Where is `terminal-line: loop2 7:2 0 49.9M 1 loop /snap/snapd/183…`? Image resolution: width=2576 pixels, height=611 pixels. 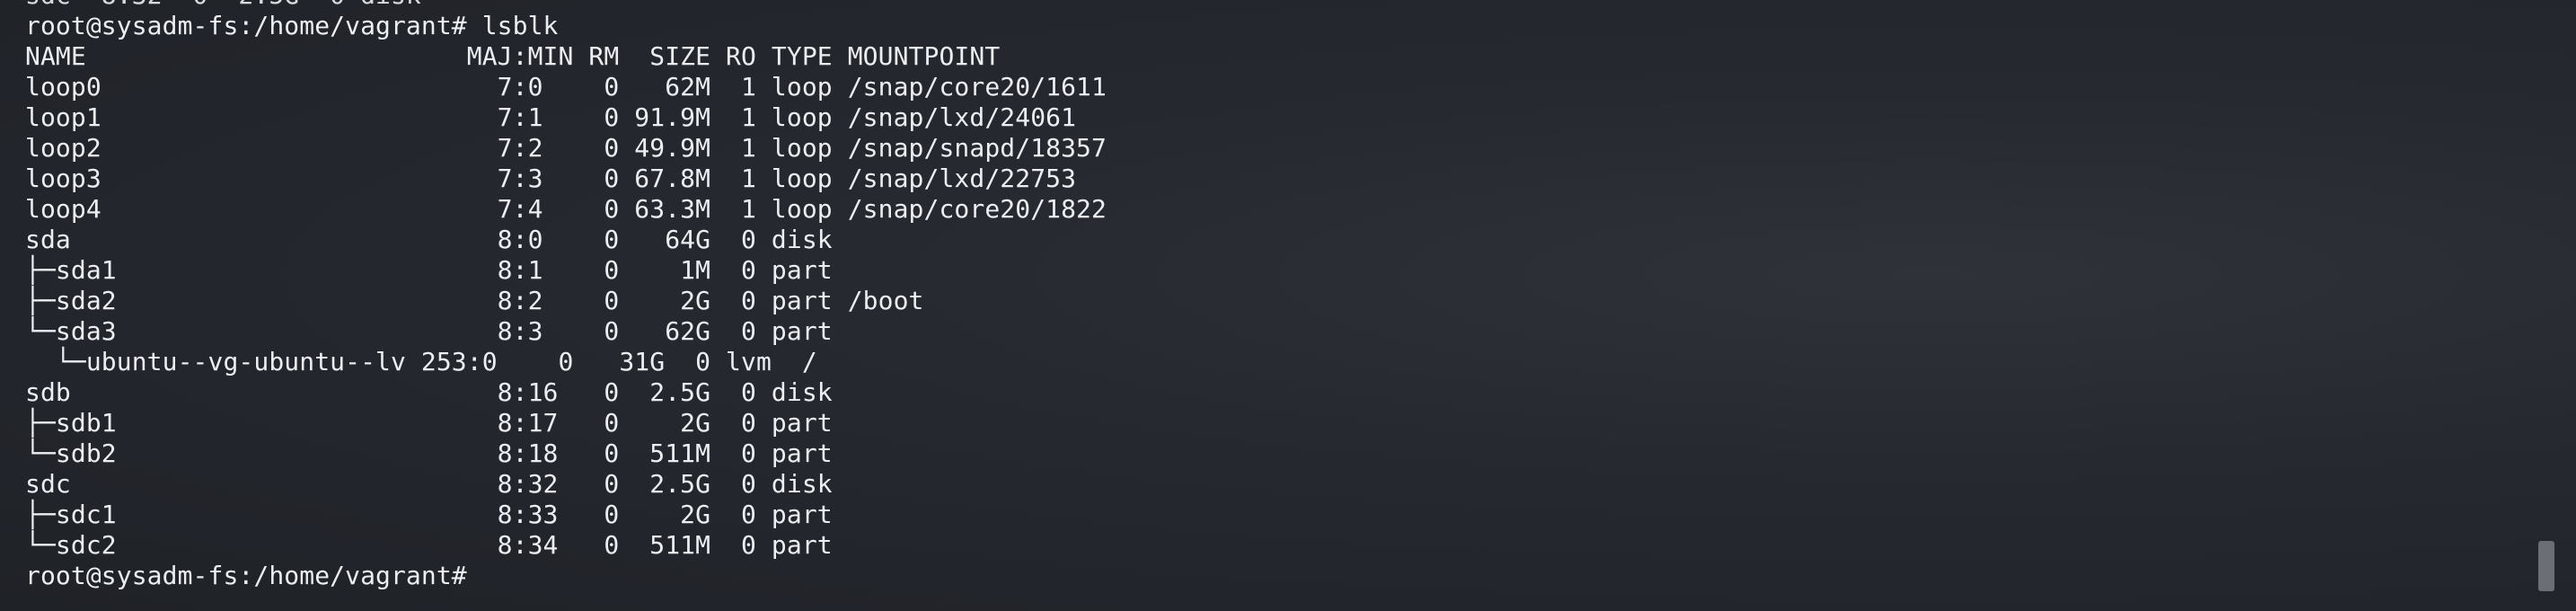
terminal-line: loop2 7:2 0 49.9M 1 loop /snap/snapd/183… is located at coordinates (566, 148).